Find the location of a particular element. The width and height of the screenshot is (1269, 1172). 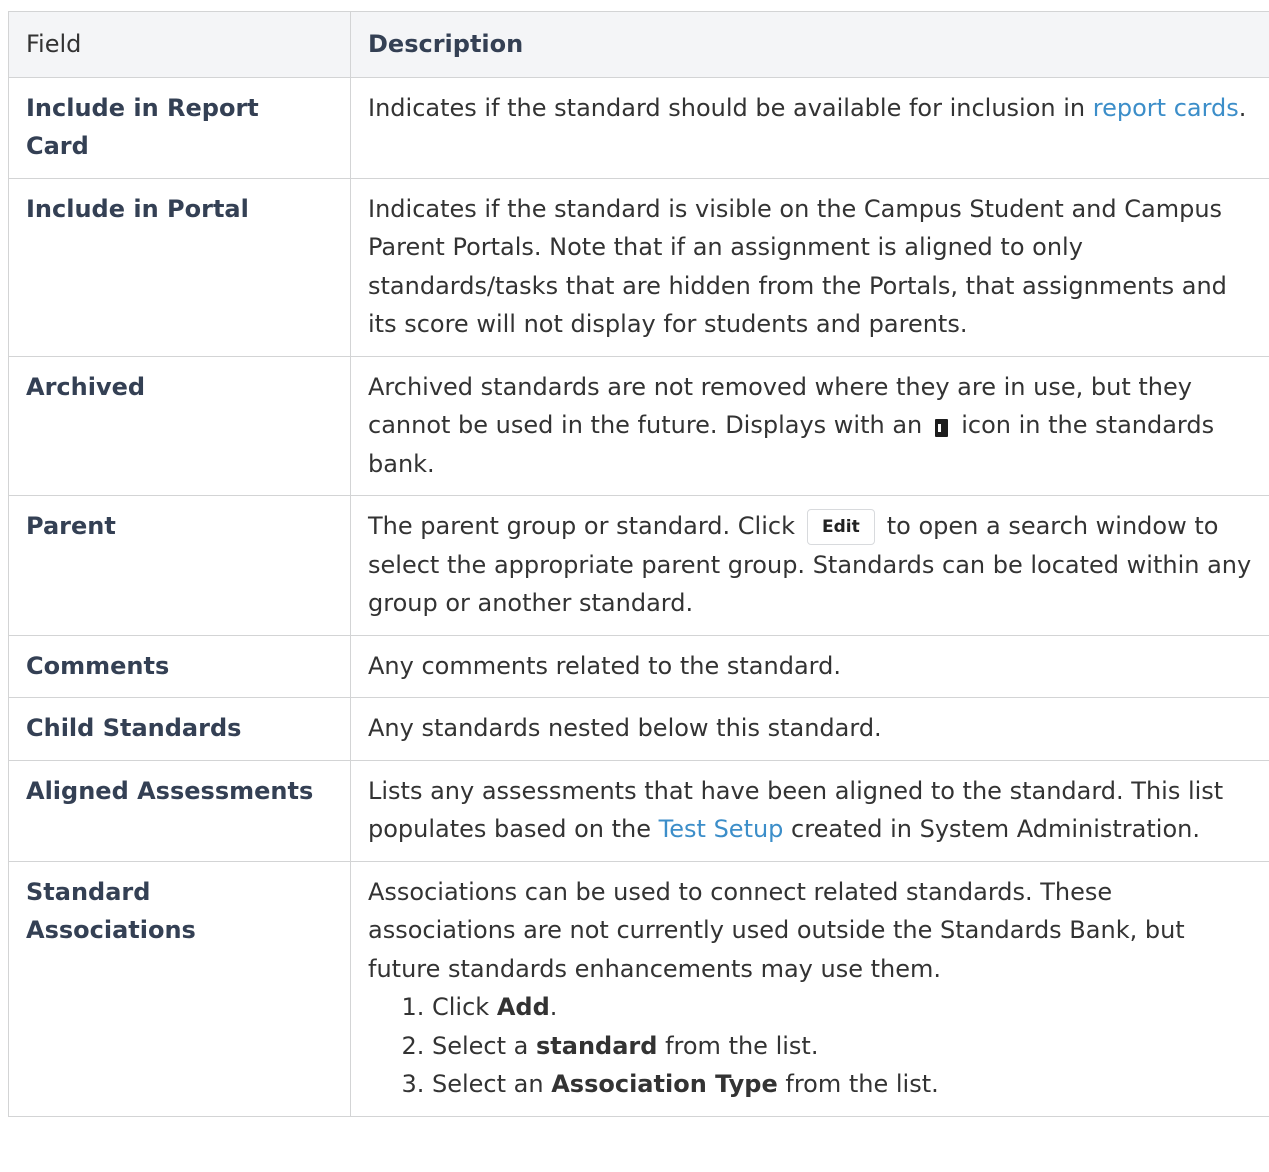

field-name: Aligned Assessments is located at coordinates (179, 810).